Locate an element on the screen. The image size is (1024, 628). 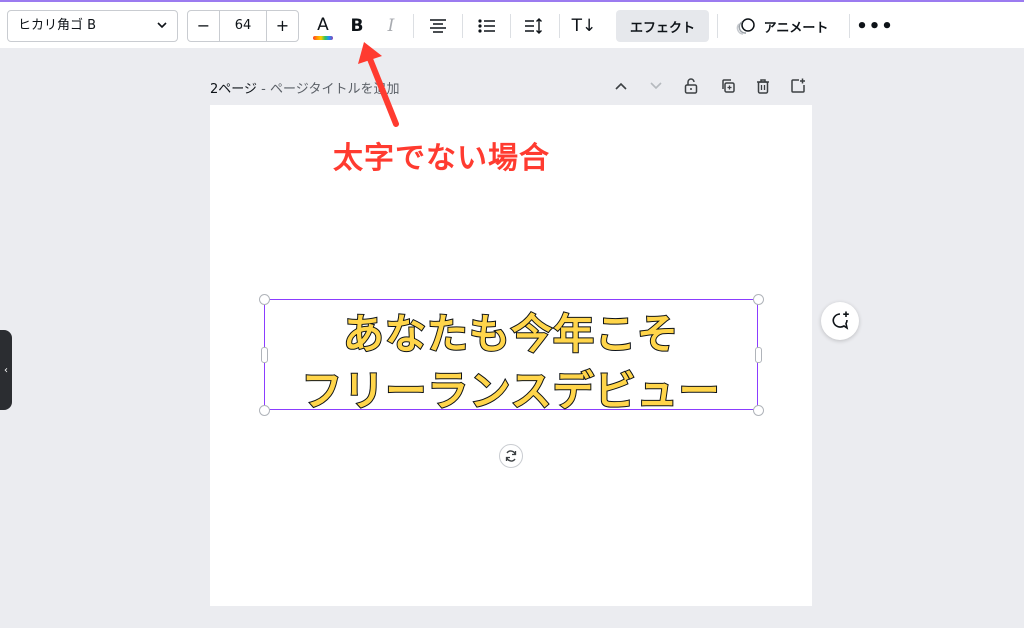
text-color-button: A is located at coordinates (323, 26).